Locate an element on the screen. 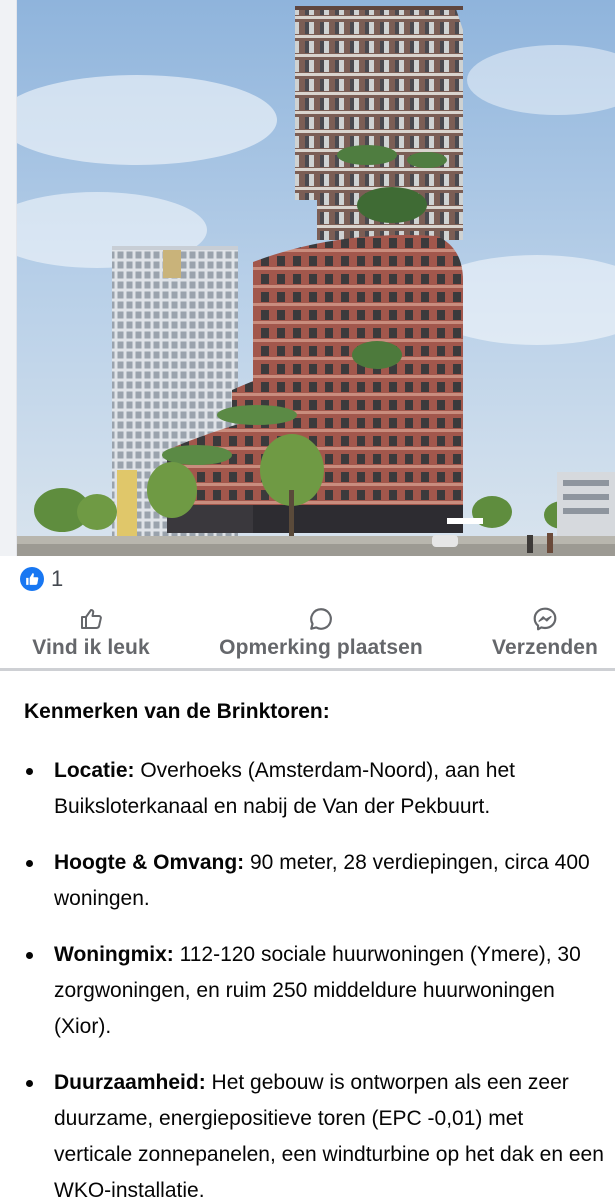  thumbs-up-icon is located at coordinates (91, 619).